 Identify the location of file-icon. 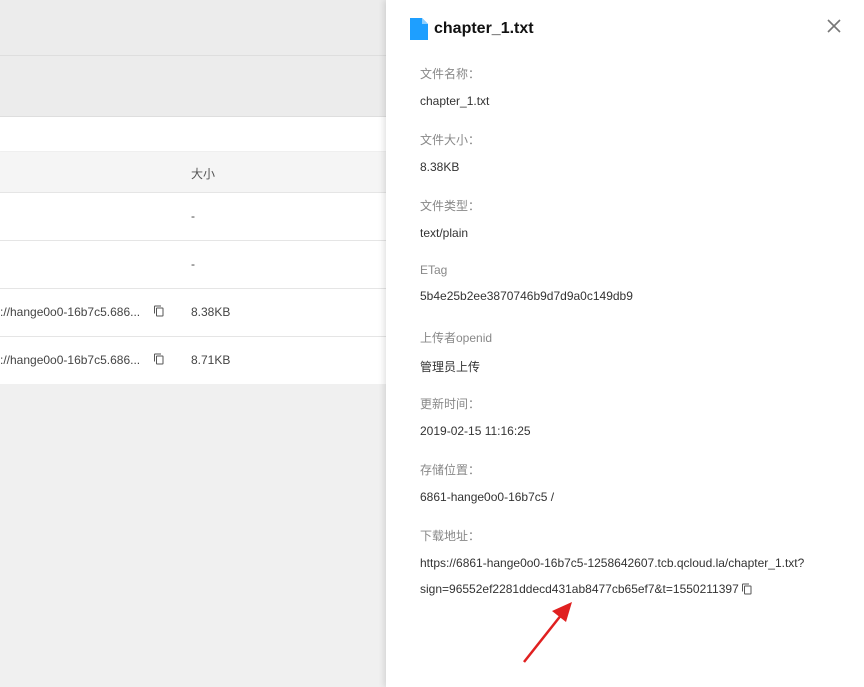
(419, 29).